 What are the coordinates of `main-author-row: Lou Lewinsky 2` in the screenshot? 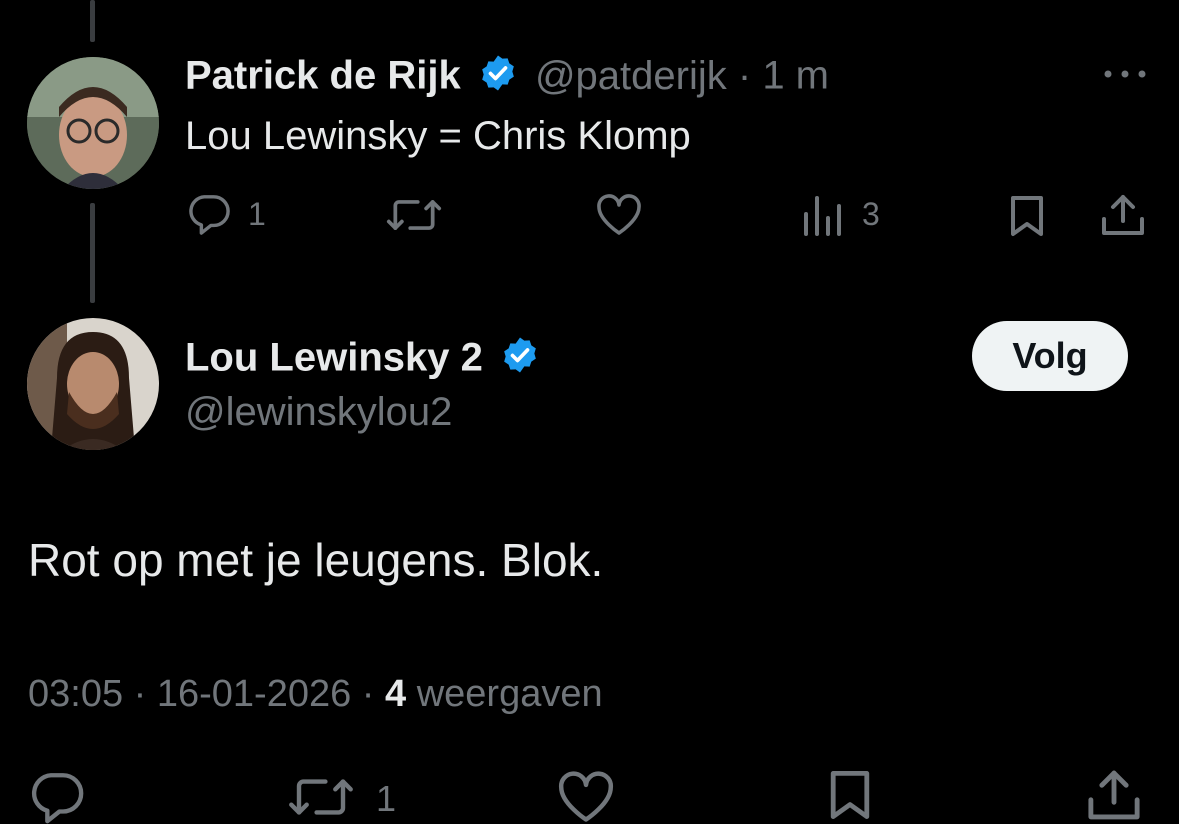 It's located at (362, 360).